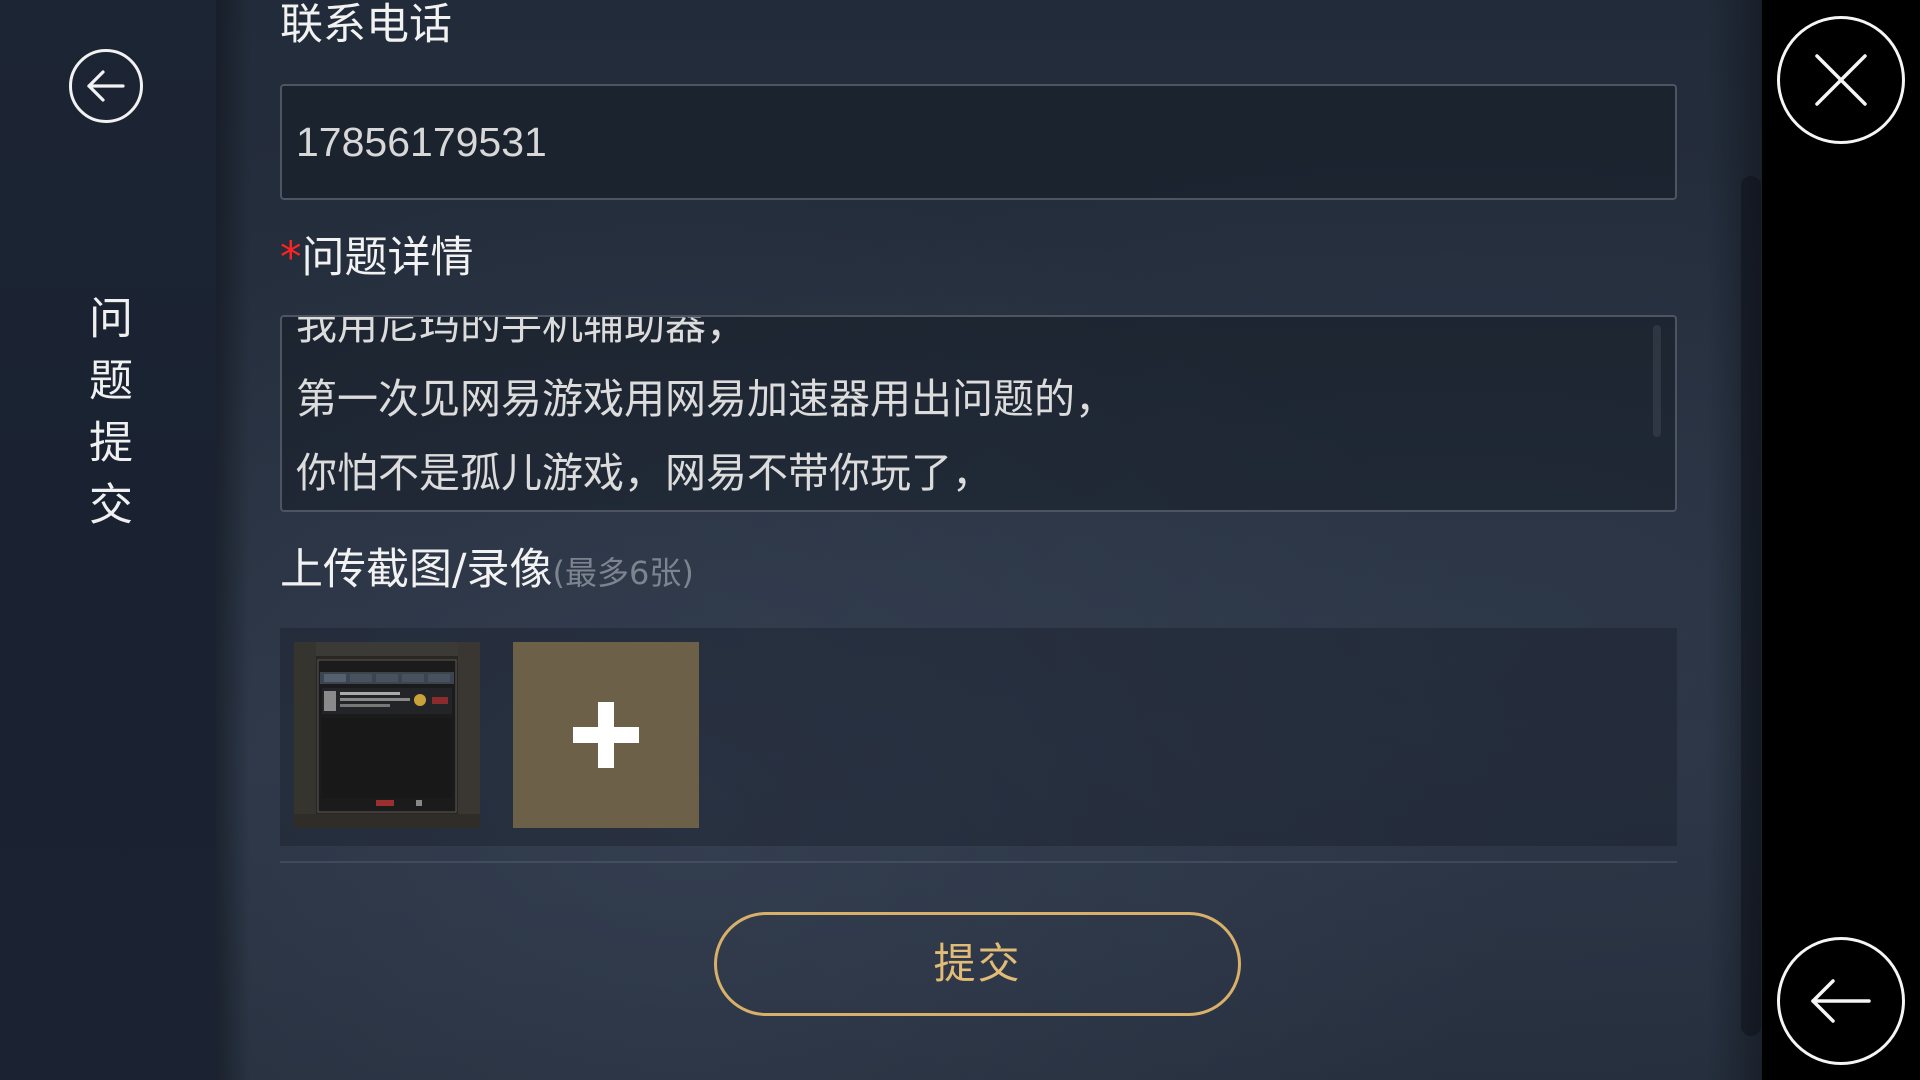 Image resolution: width=1920 pixels, height=1080 pixels. I want to click on detail-line: 我用尼玛的手机辅助器，, so click(521, 332).